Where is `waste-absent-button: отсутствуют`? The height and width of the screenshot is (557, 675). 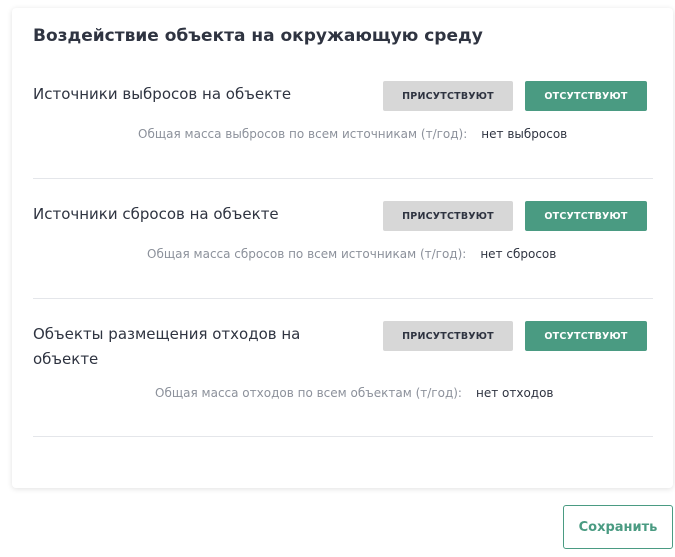
waste-absent-button: отсутствуют is located at coordinates (586, 336).